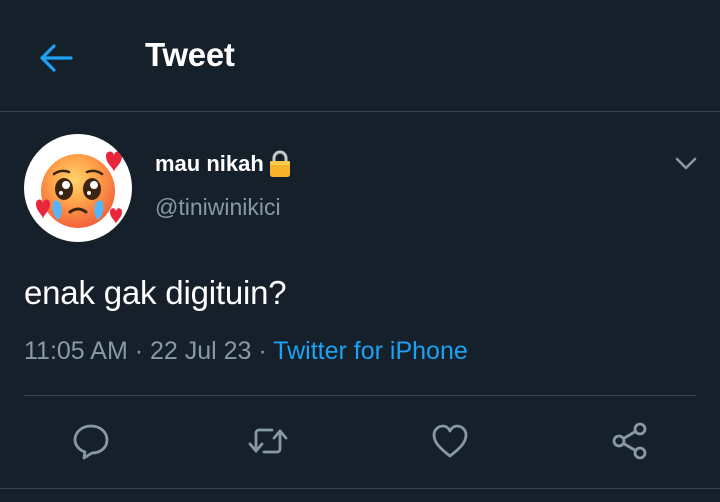 Image resolution: width=720 pixels, height=502 pixels. I want to click on back-arrow-icon, so click(56, 58).